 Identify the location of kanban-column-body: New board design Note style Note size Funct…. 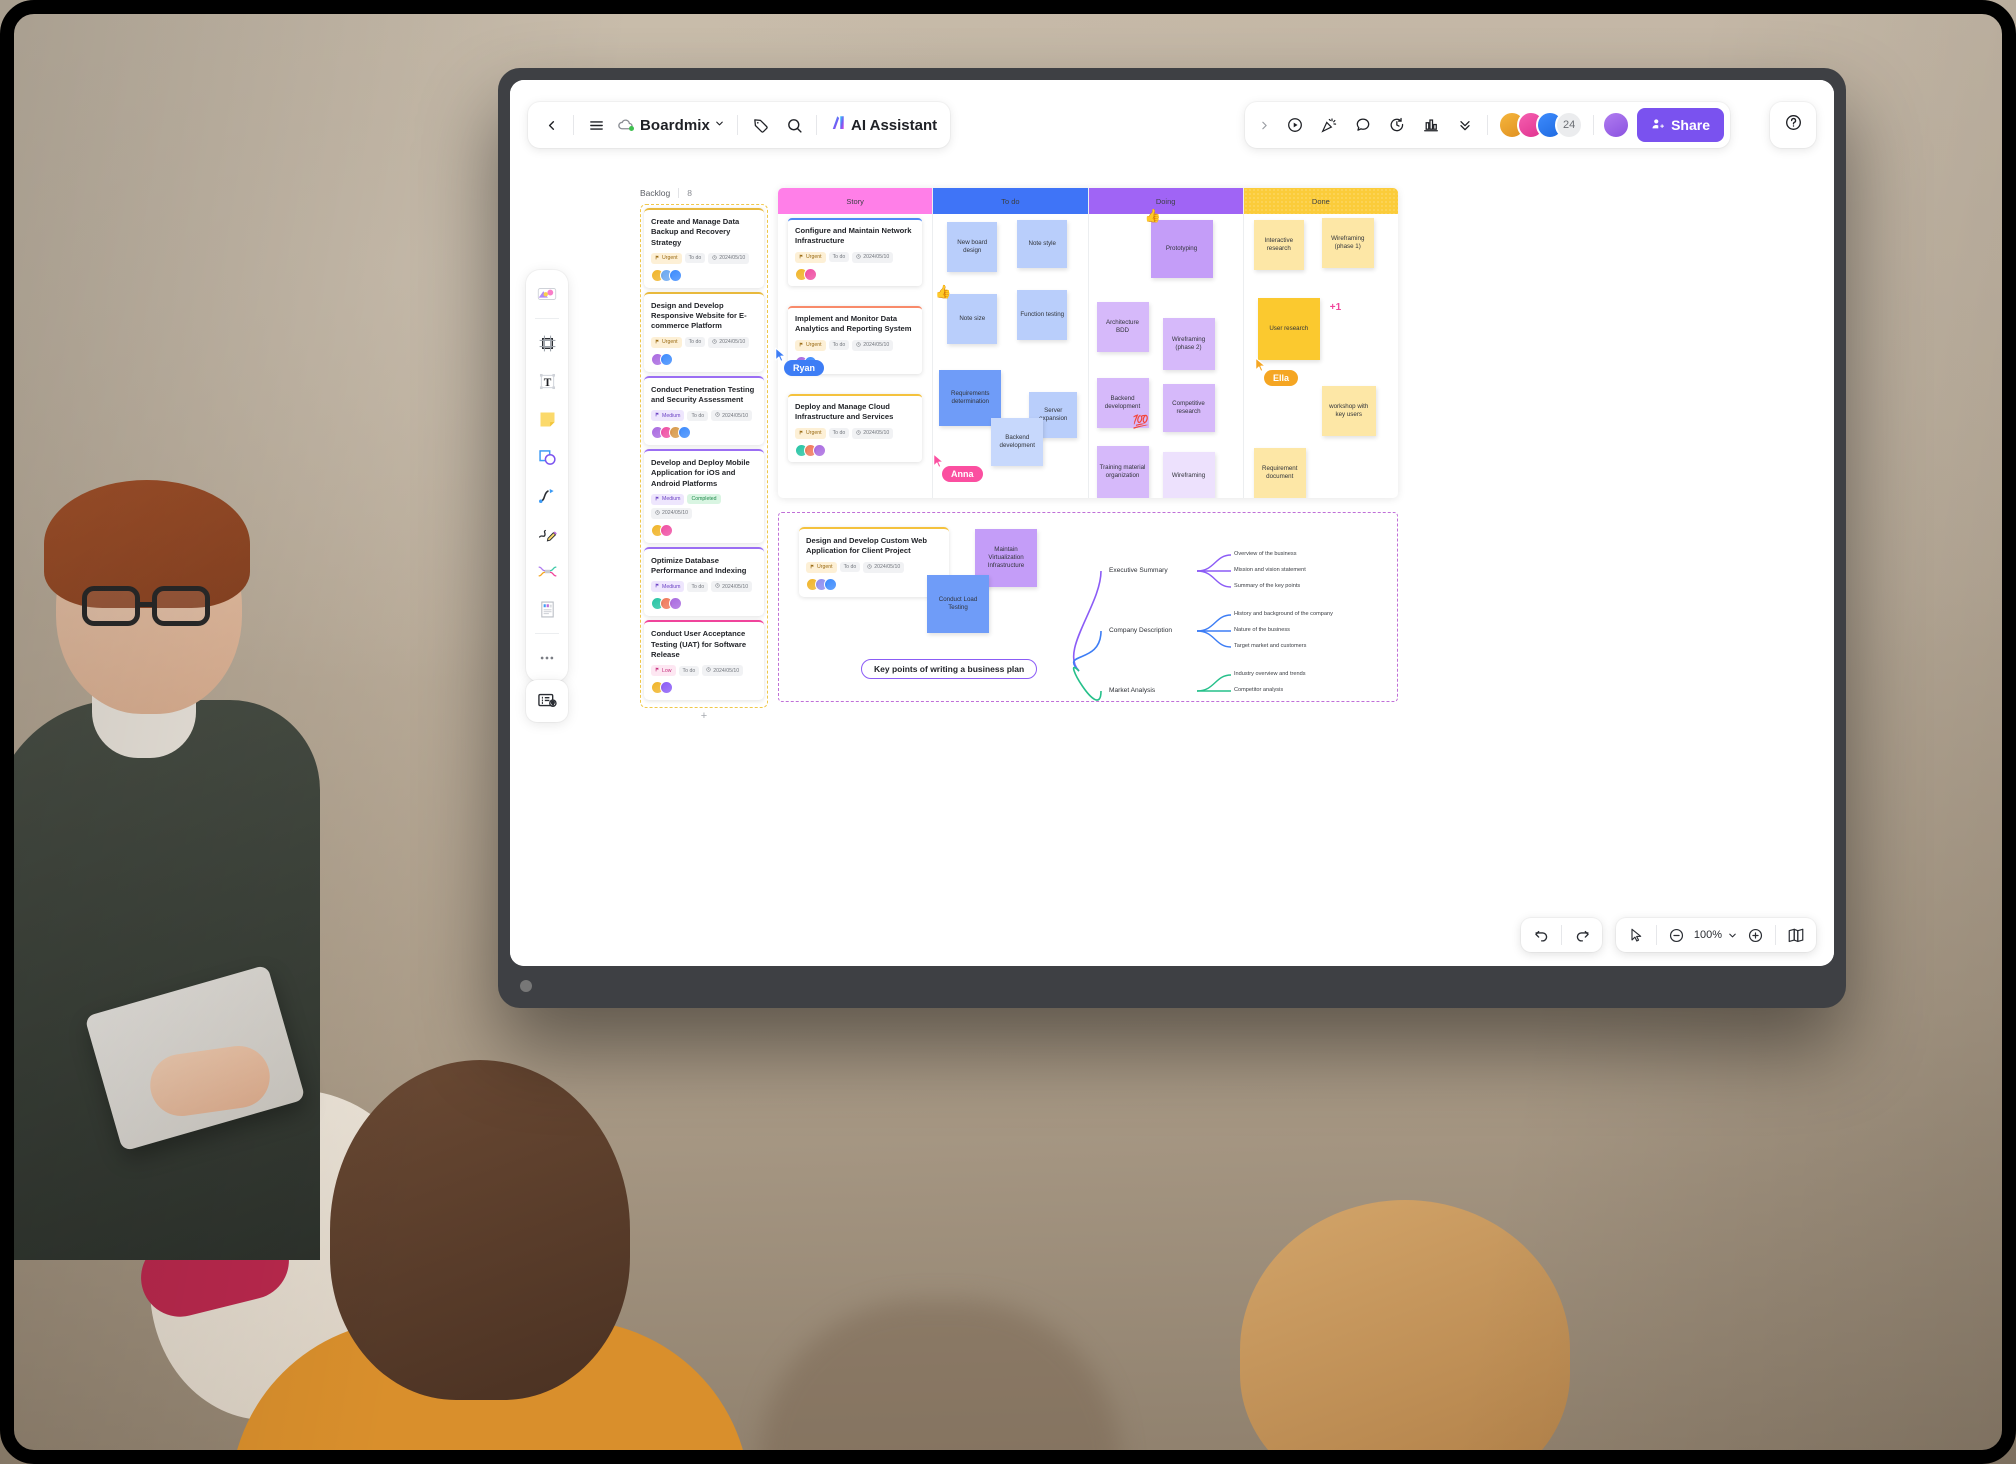
(1010, 356).